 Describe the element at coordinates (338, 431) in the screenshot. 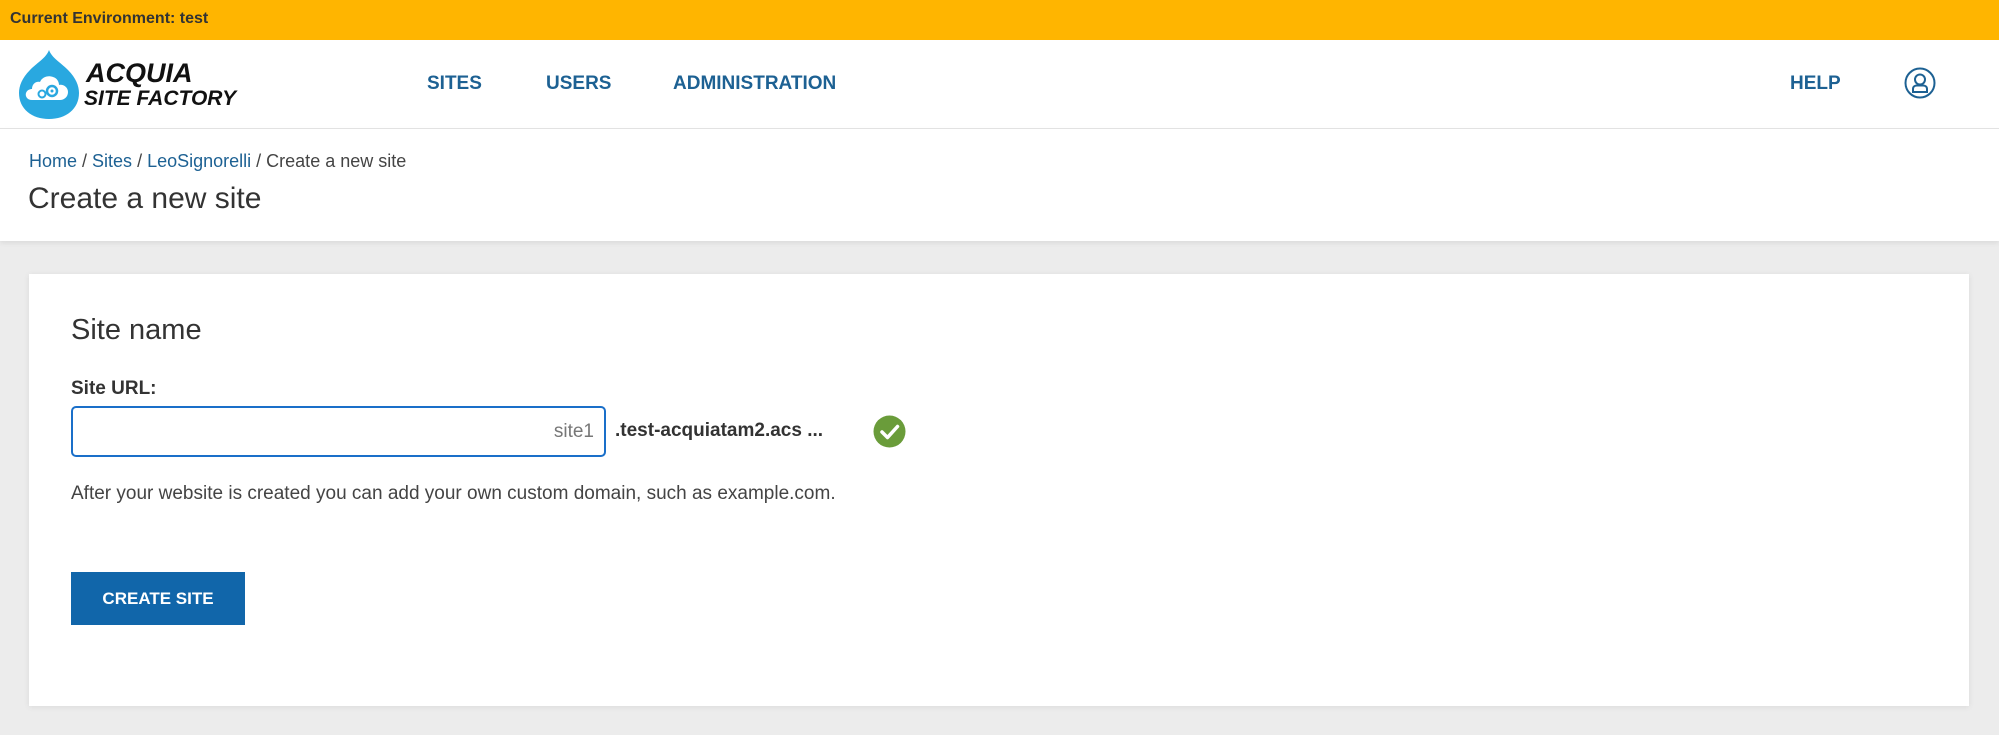

I see `site-url-input` at that location.